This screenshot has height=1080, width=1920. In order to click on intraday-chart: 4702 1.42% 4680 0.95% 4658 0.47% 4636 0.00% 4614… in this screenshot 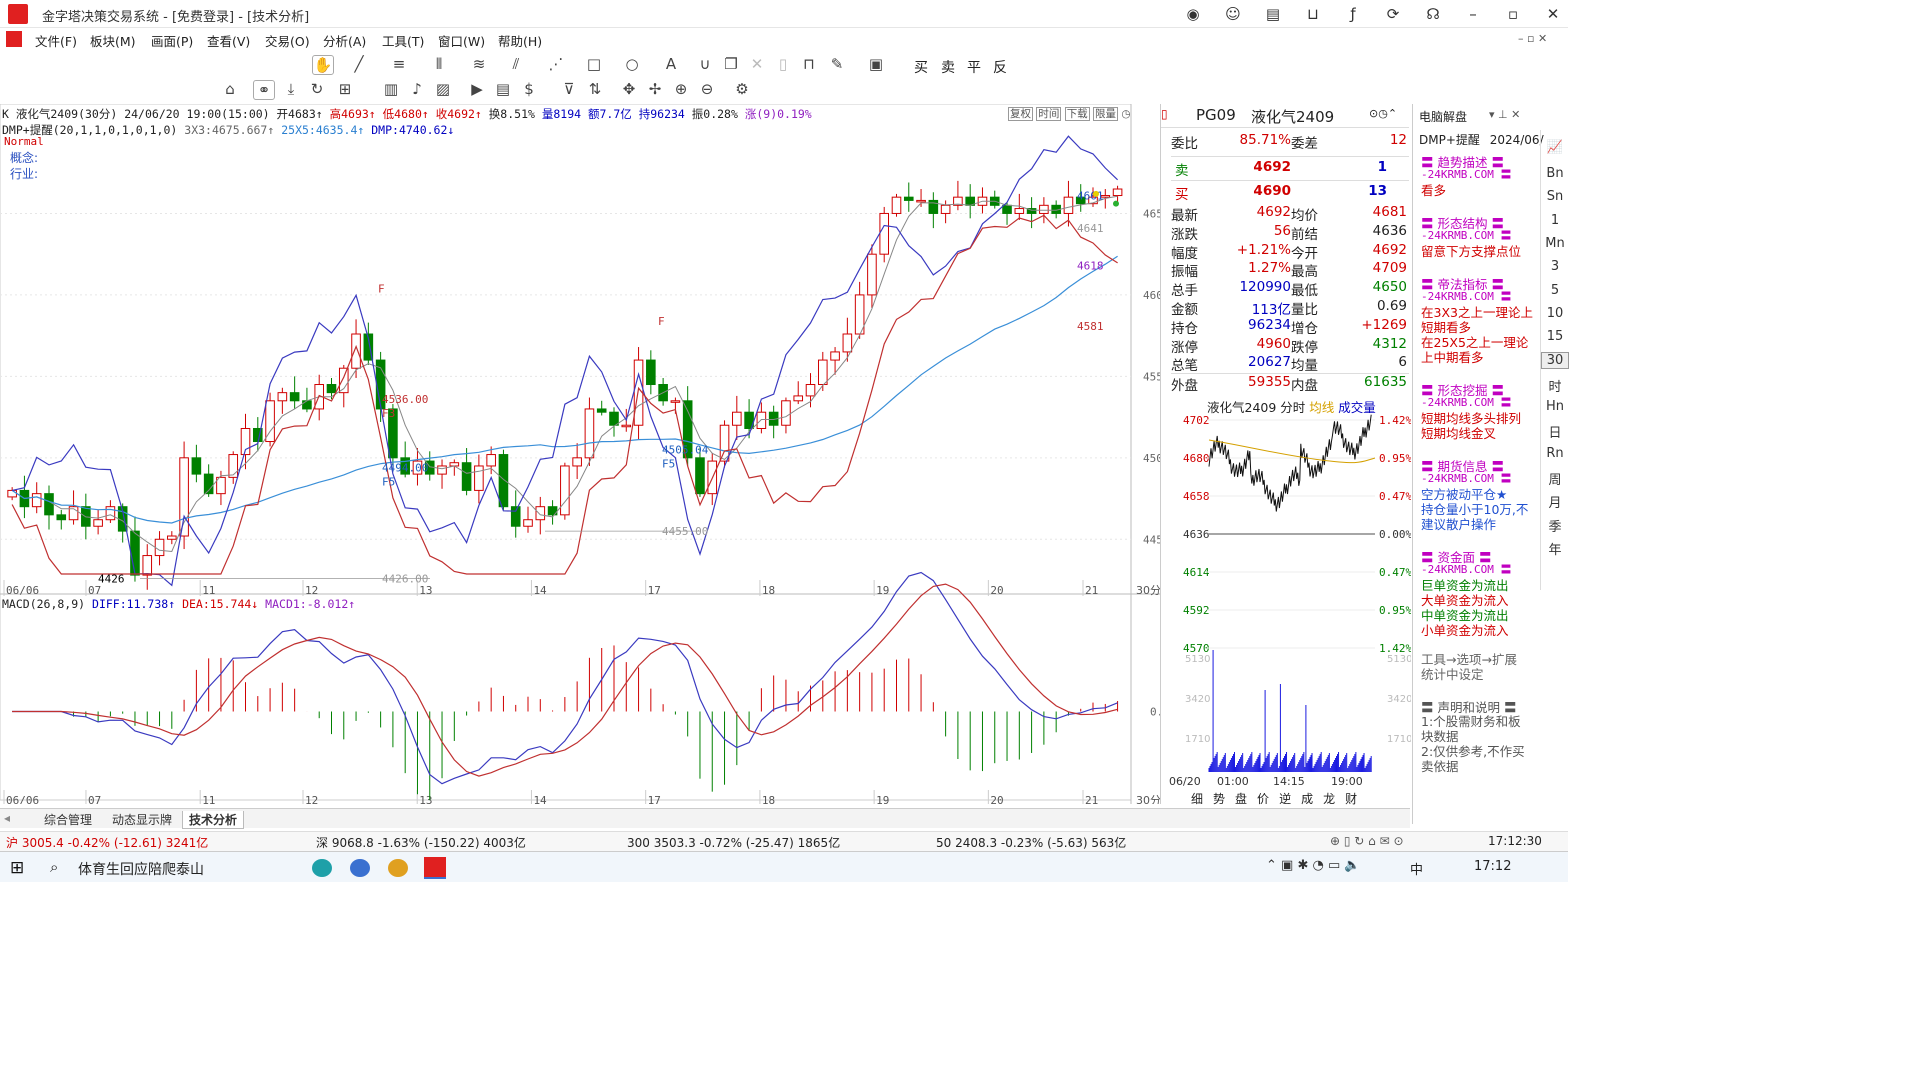, I will do `click(1286, 600)`.